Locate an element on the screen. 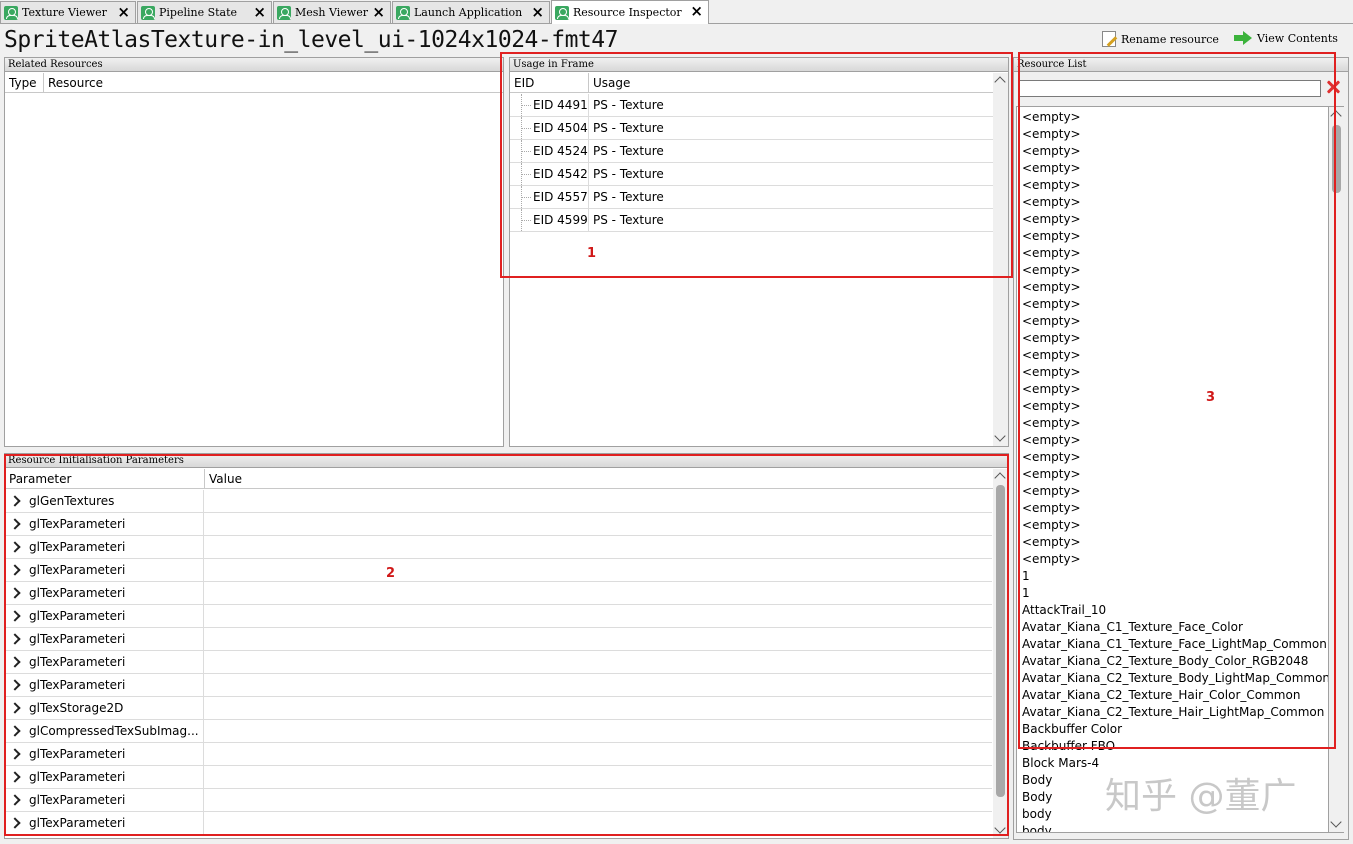 This screenshot has height=844, width=1353. tab-label: Mesh Viewer is located at coordinates (331, 12).